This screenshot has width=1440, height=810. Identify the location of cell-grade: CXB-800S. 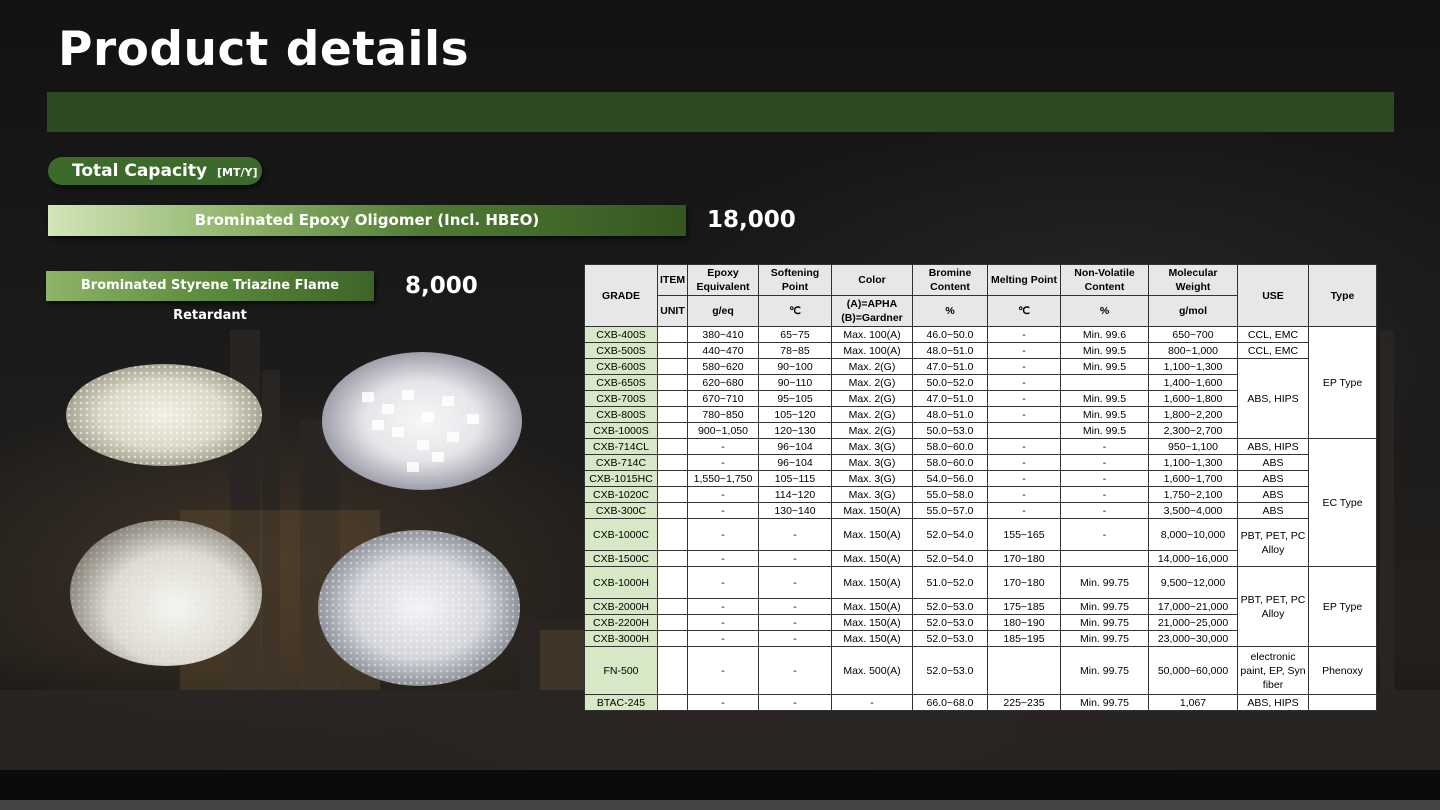
(621, 414).